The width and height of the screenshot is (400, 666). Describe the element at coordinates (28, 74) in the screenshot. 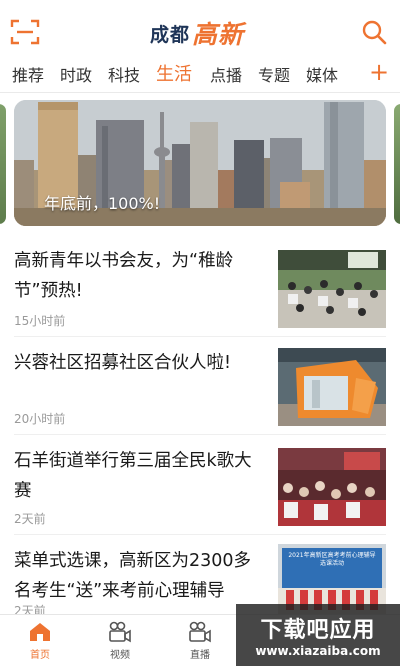

I see `tab-recommend: 推荐` at that location.